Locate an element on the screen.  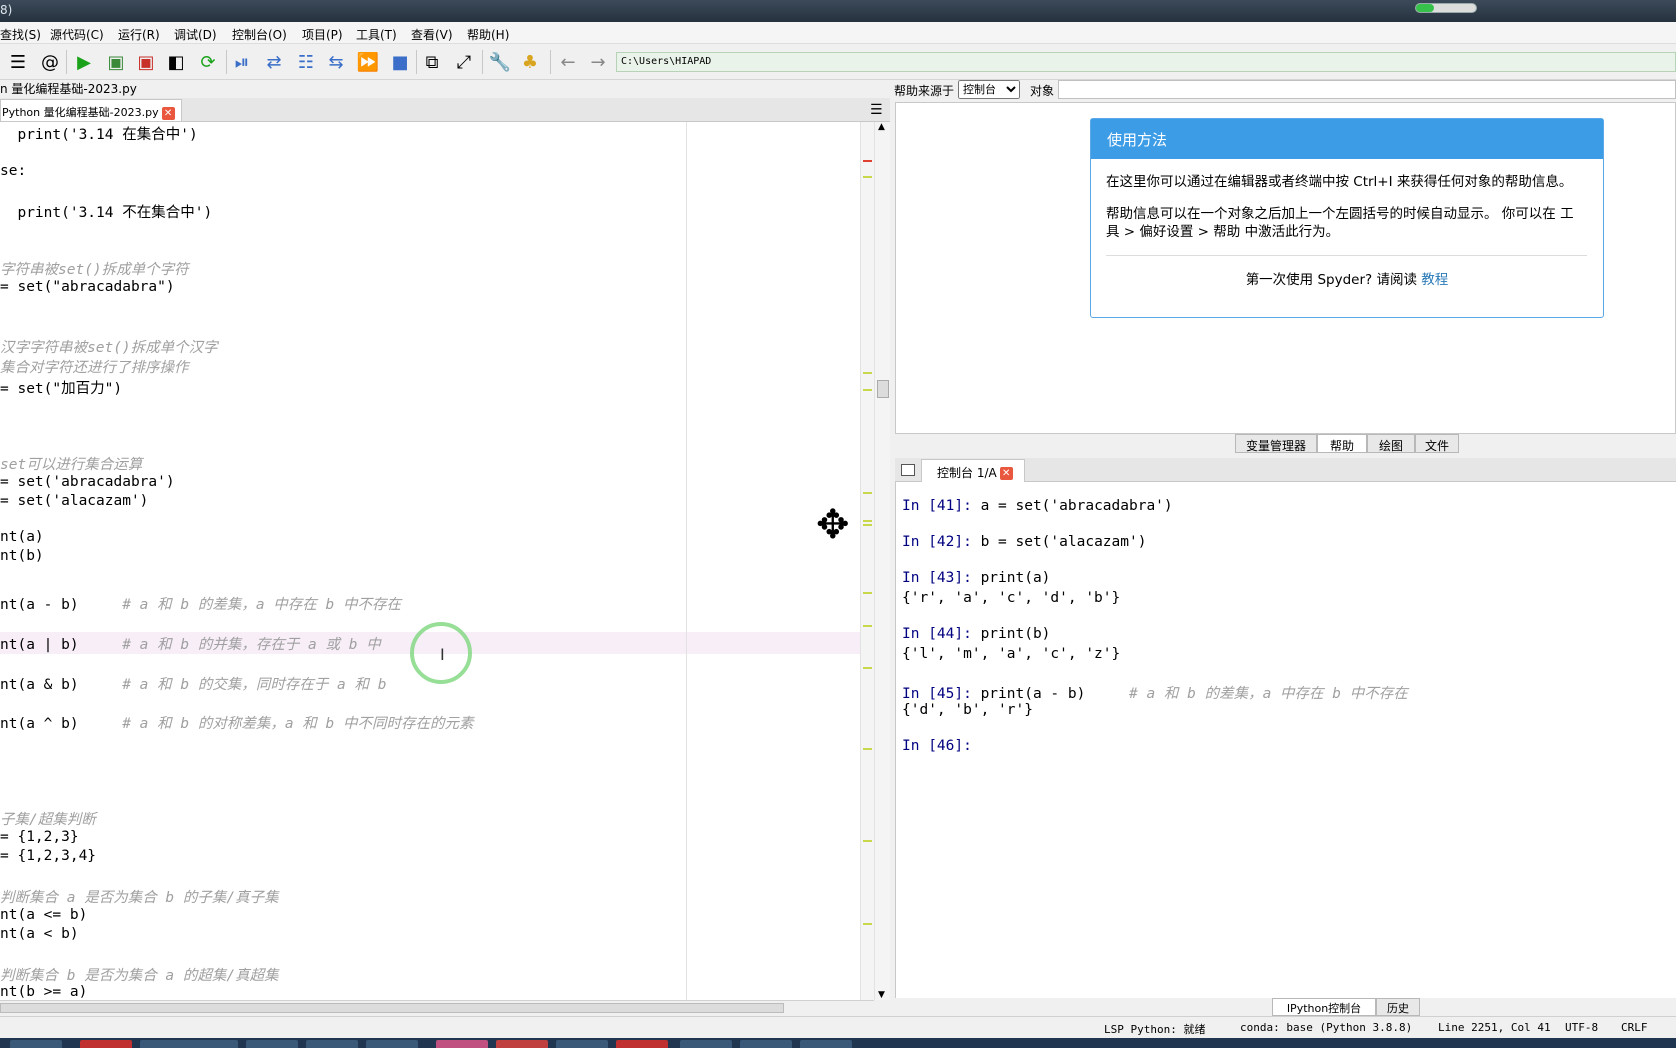
code-line: nt(b >= a) is located at coordinates (44, 992).